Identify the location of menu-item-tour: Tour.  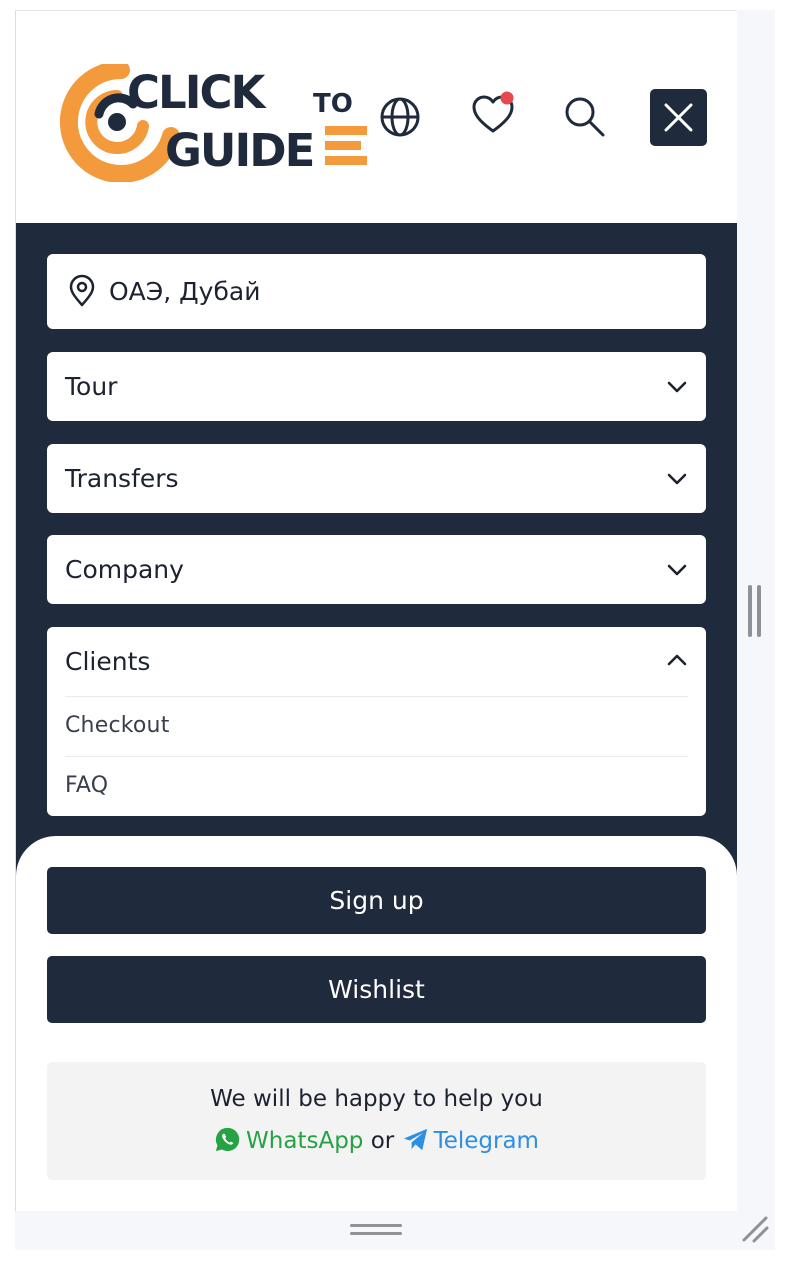
(376, 386).